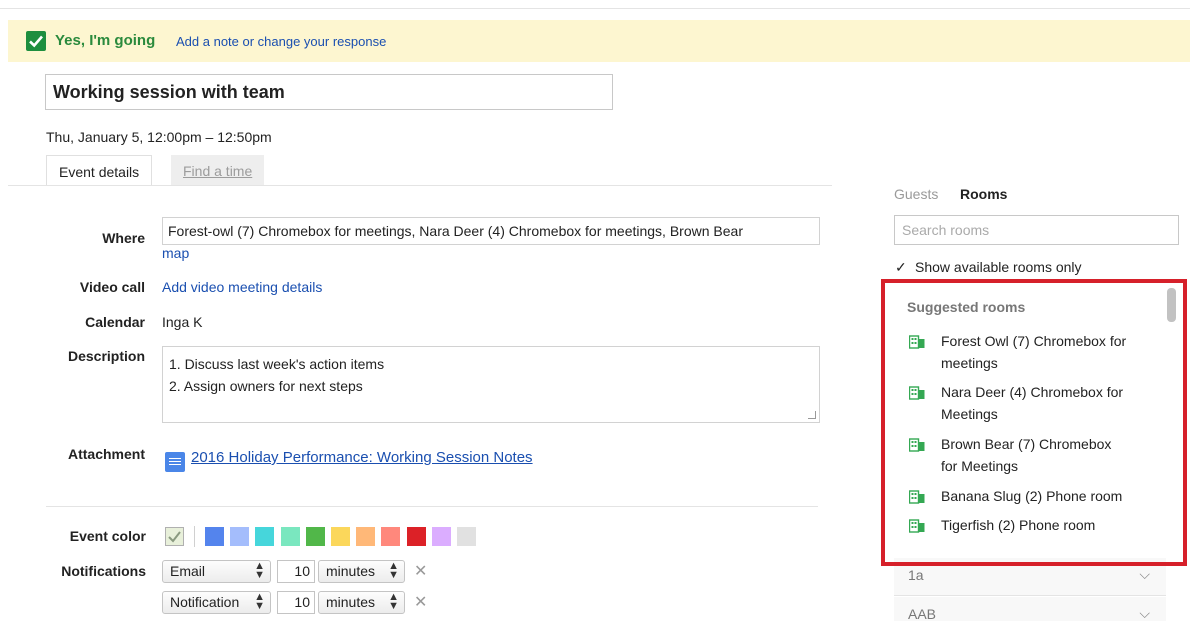  What do you see at coordinates (969, 414) in the screenshot?
I see `room-name-cont: Meetings` at bounding box center [969, 414].